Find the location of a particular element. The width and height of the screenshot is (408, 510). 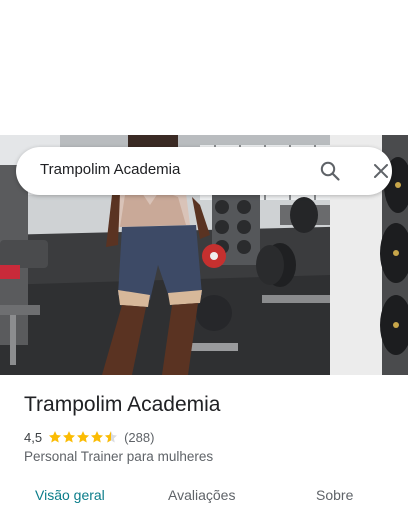

rating-row: 4,5 (288) is located at coordinates (89, 437).